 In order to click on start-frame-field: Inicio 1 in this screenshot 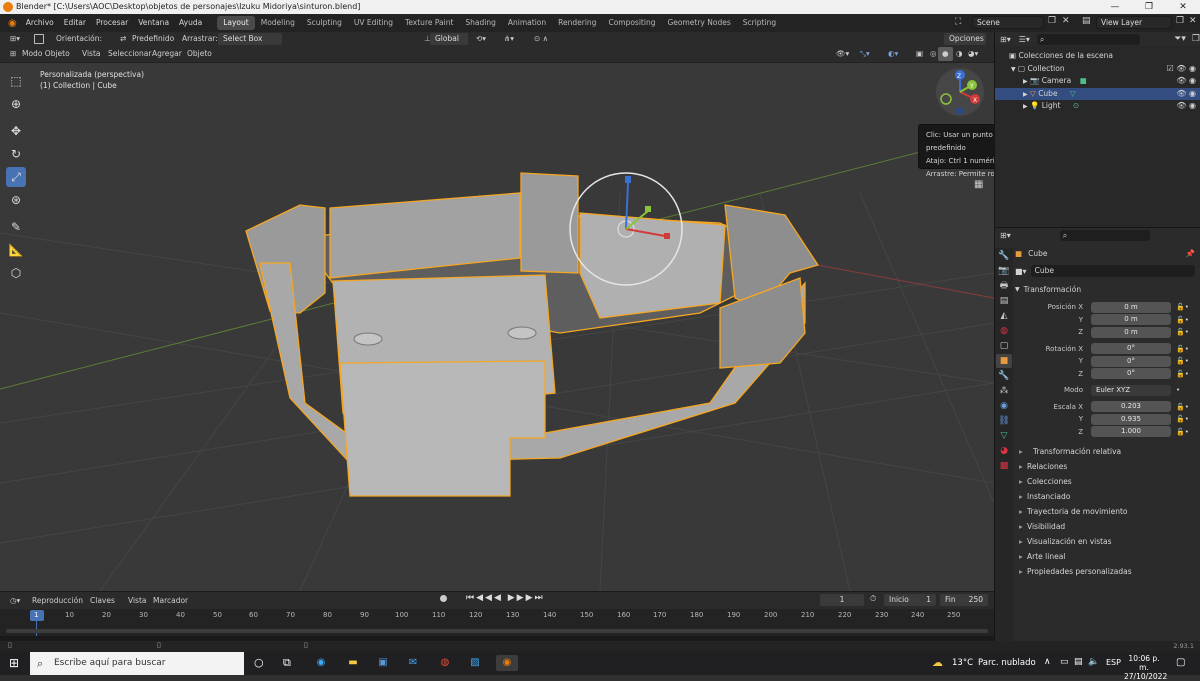, I will do `click(910, 600)`.